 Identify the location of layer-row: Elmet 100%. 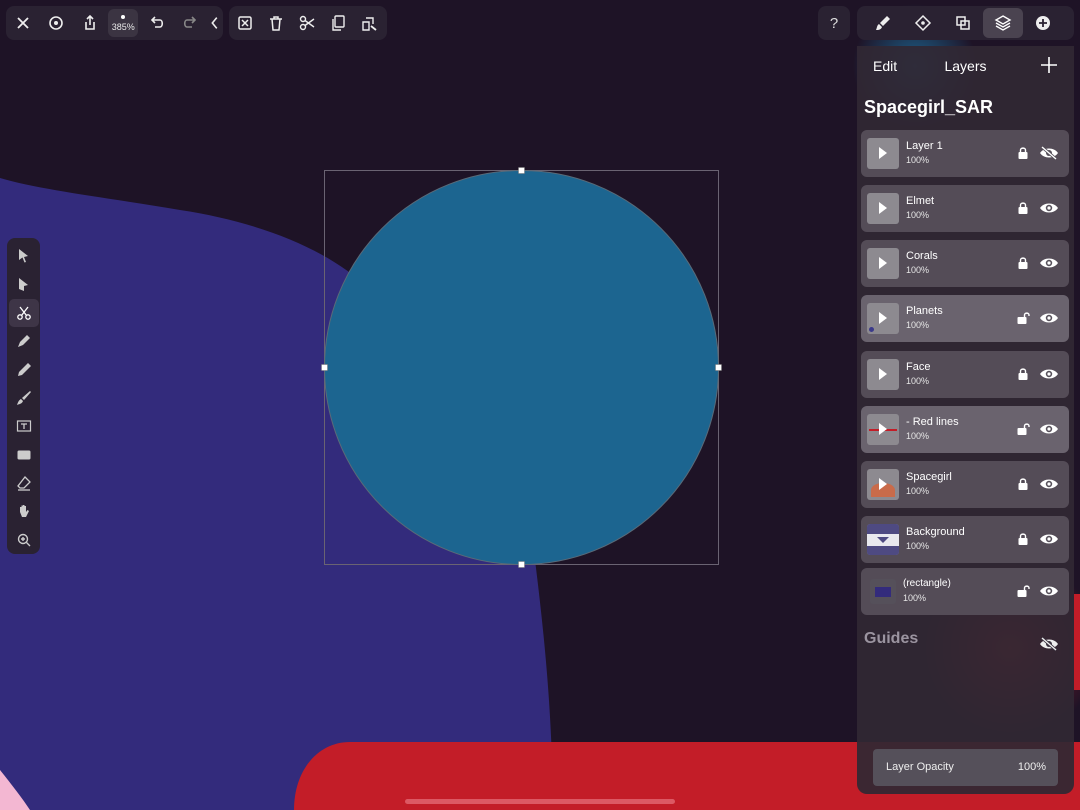
(965, 208).